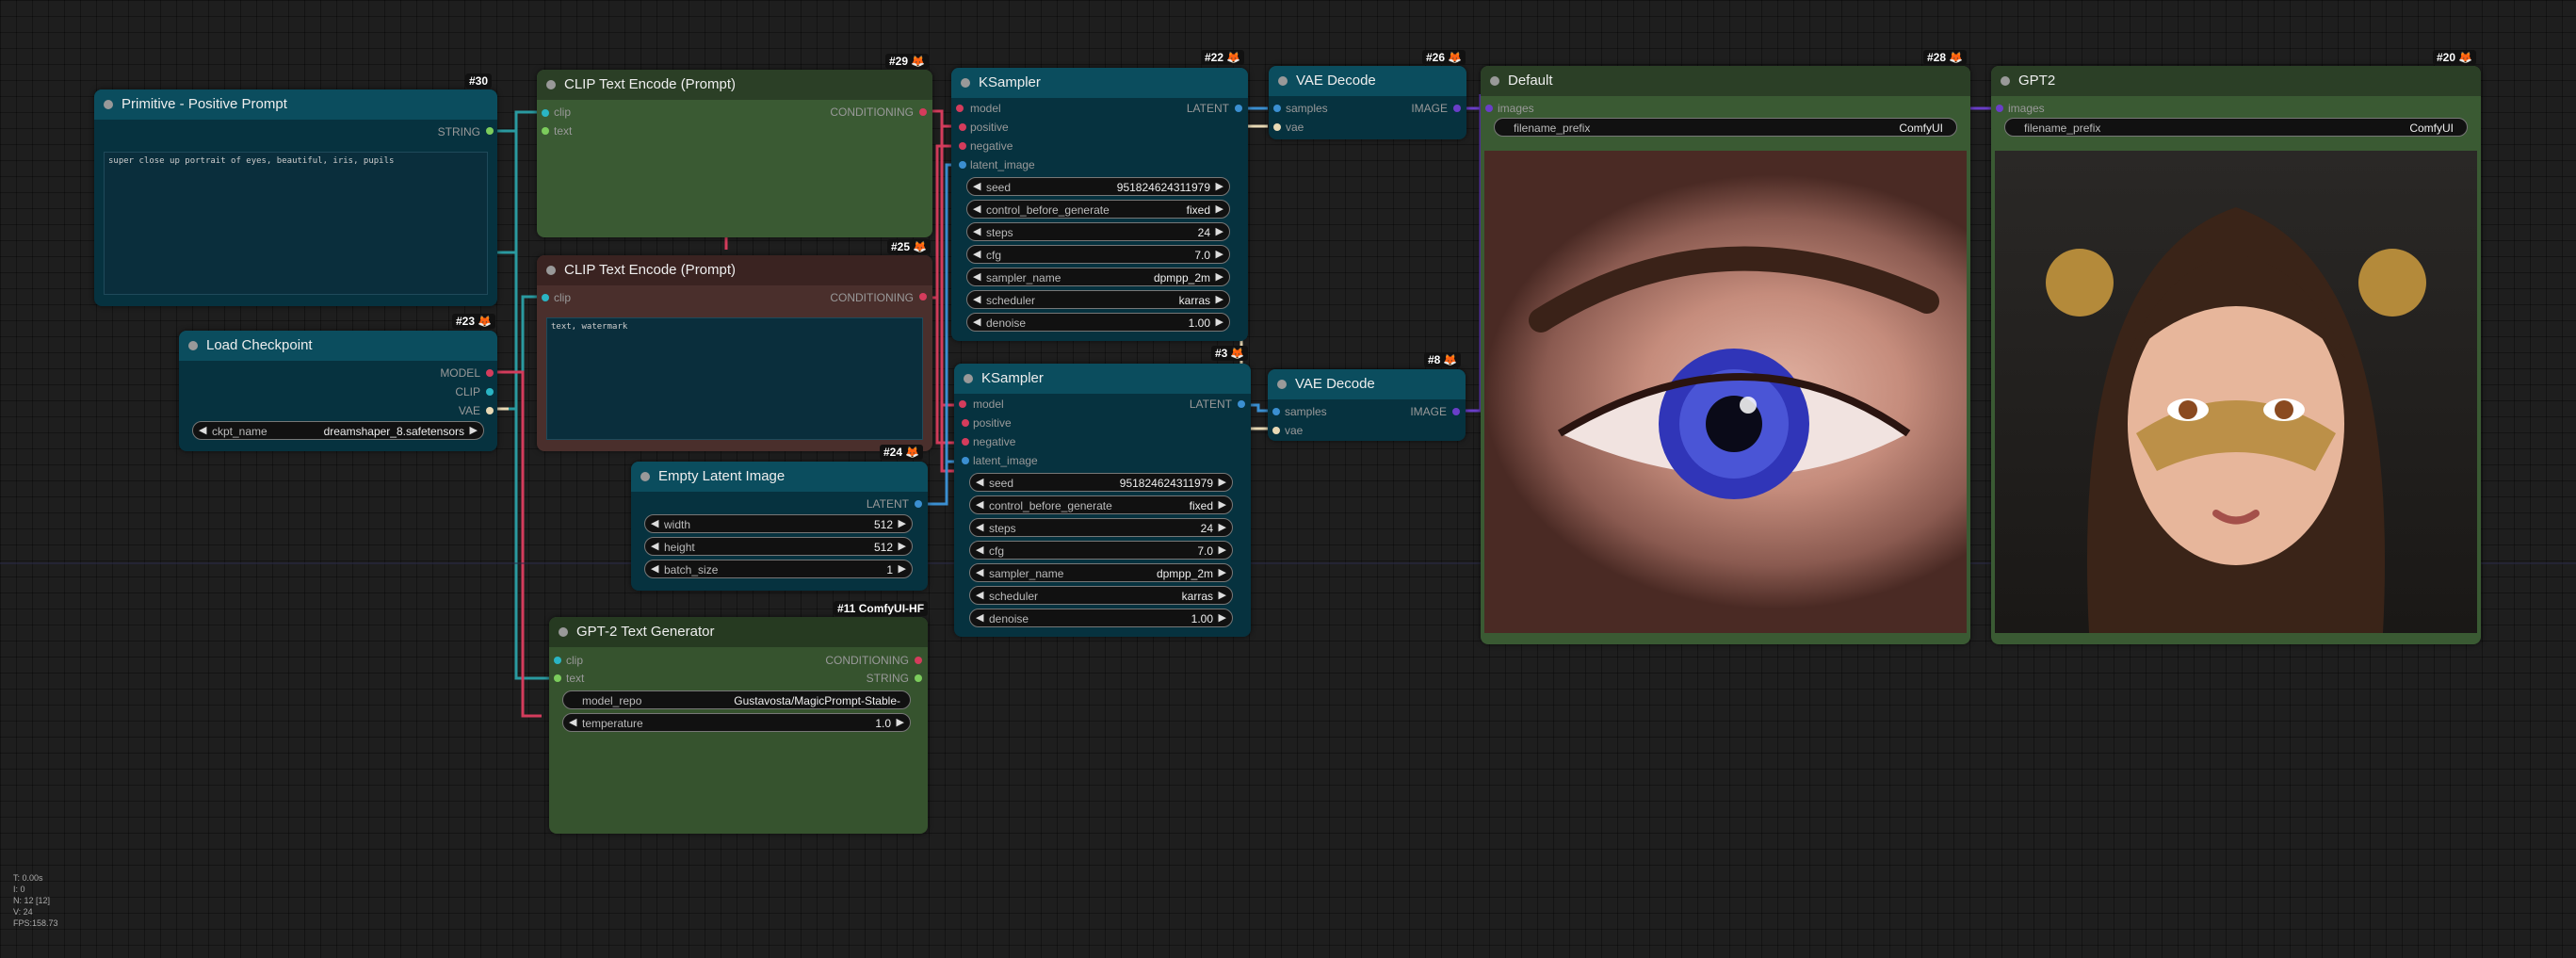  Describe the element at coordinates (738, 632) in the screenshot. I see `node-title: GPT-2 Text Generator` at that location.